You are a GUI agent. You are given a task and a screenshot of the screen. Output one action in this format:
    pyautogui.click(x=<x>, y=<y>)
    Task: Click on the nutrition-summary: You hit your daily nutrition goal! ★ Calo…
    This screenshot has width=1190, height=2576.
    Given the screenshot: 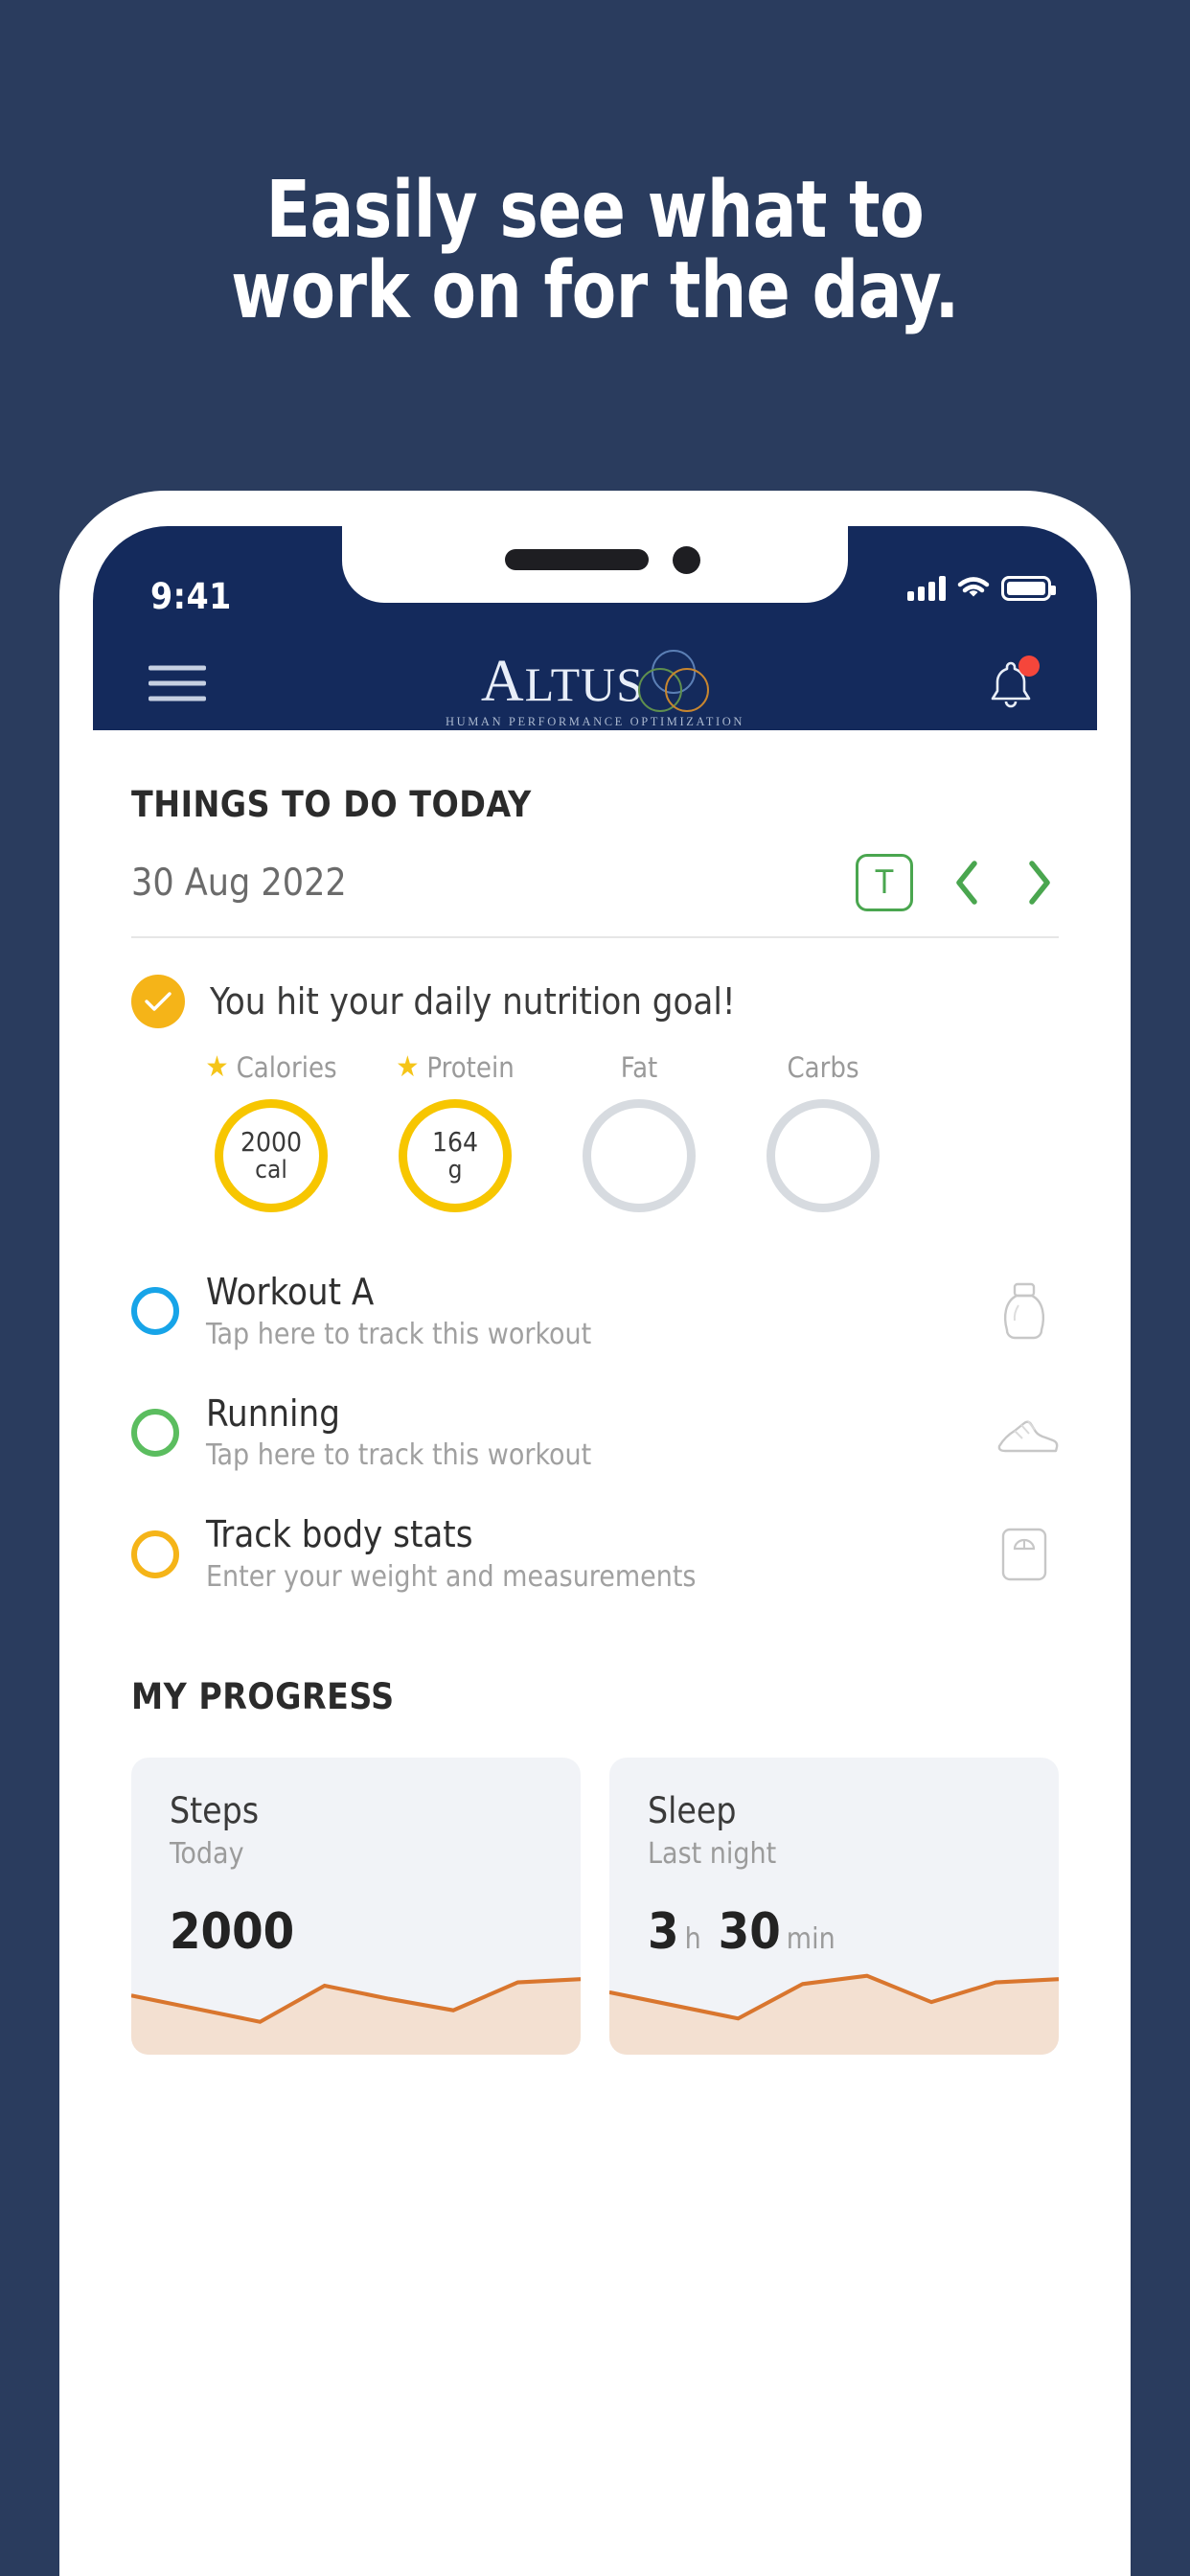 What is the action you would take?
    pyautogui.click(x=595, y=1075)
    